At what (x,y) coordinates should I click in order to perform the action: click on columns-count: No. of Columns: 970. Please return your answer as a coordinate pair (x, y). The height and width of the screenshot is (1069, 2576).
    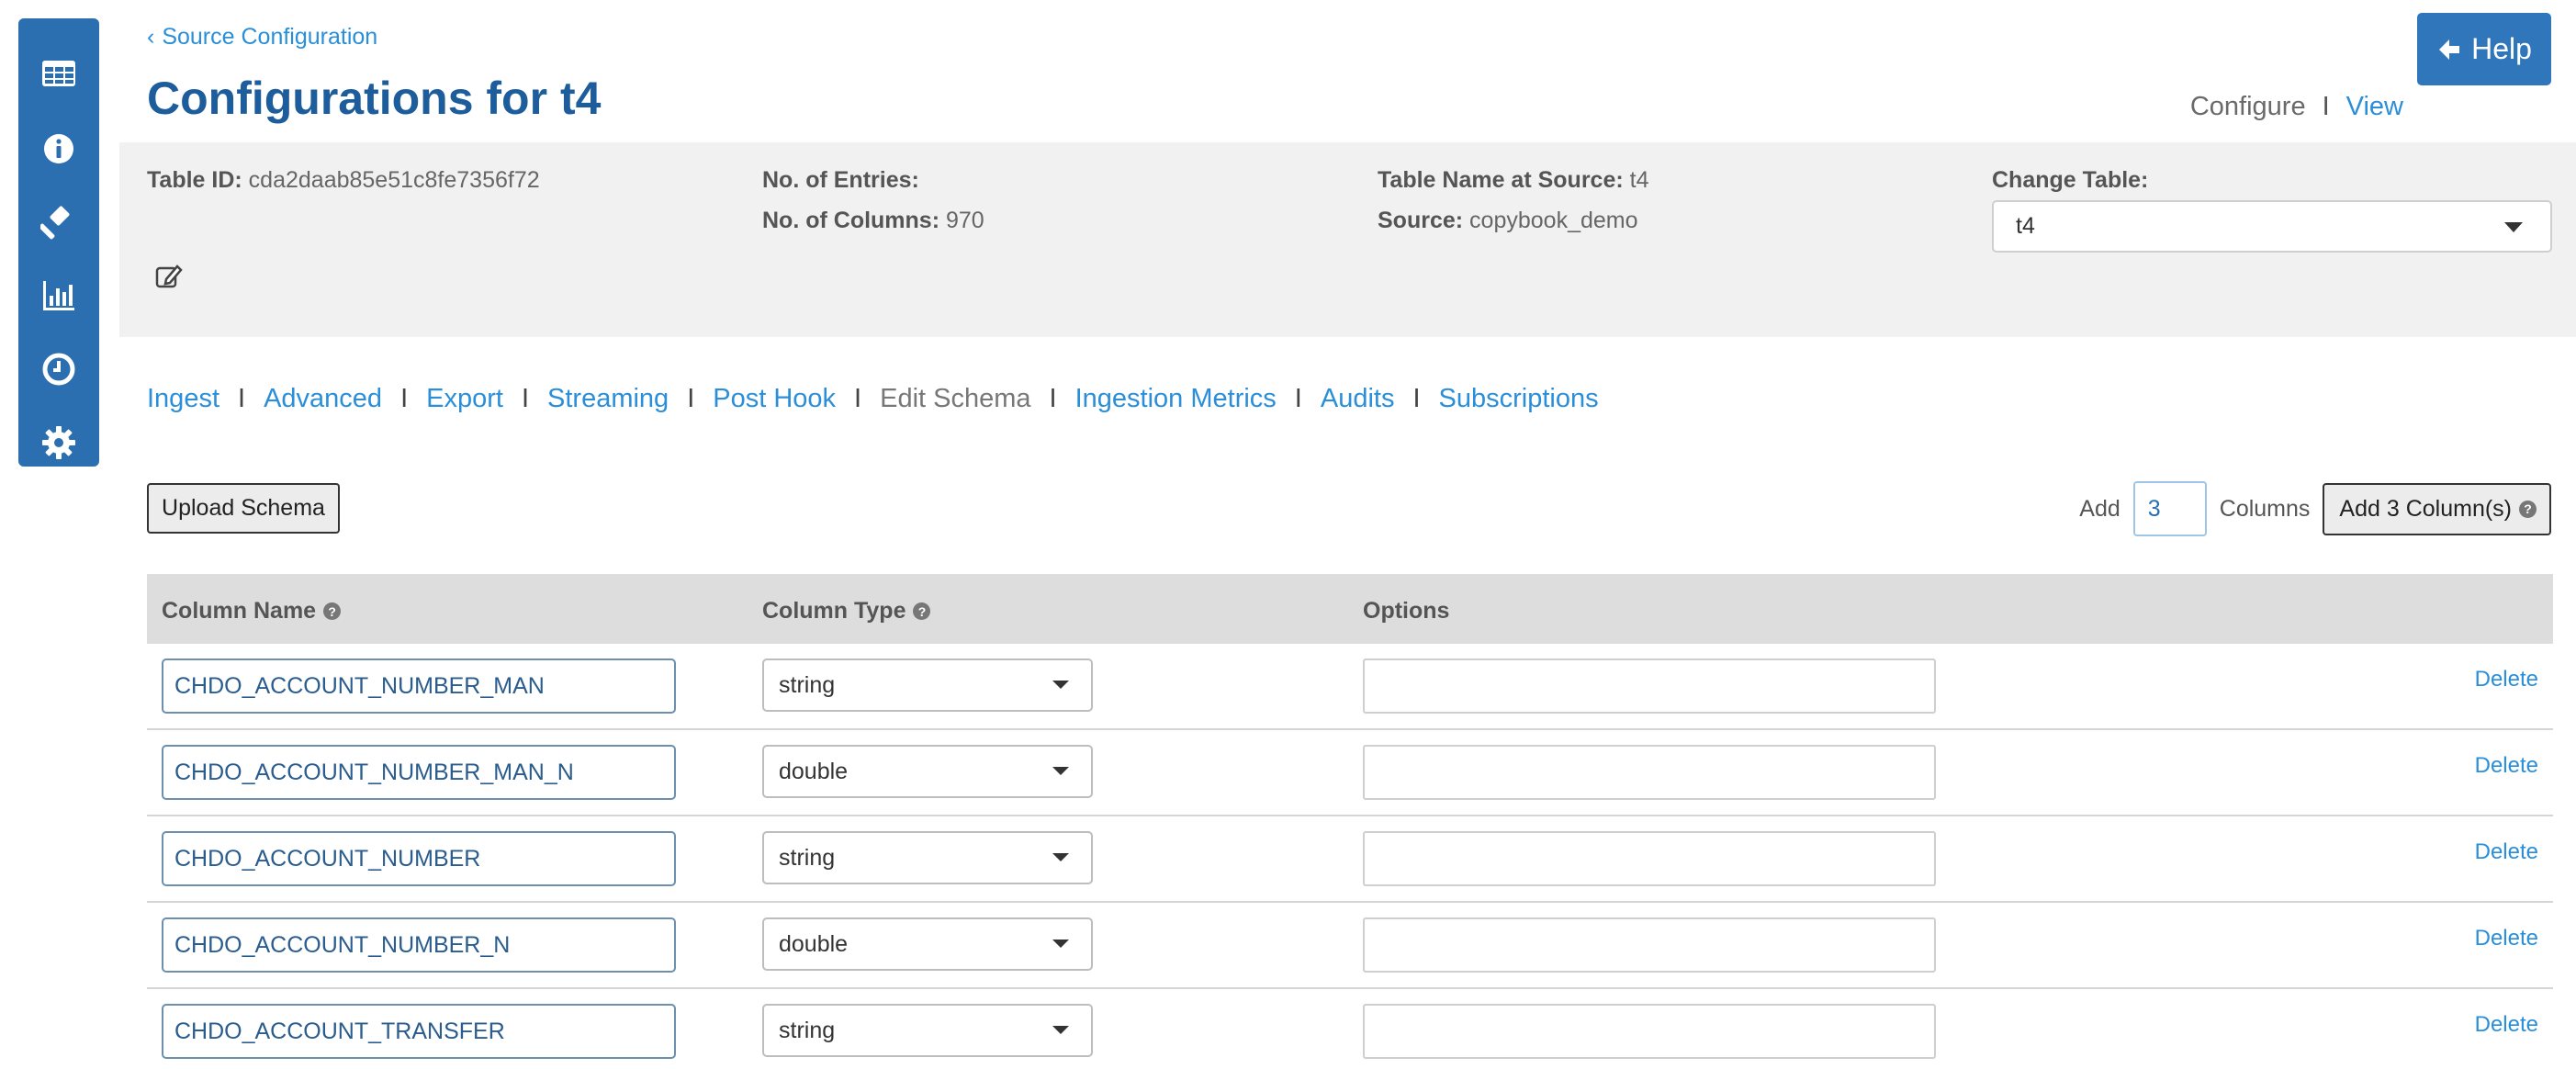
    Looking at the image, I should click on (873, 221).